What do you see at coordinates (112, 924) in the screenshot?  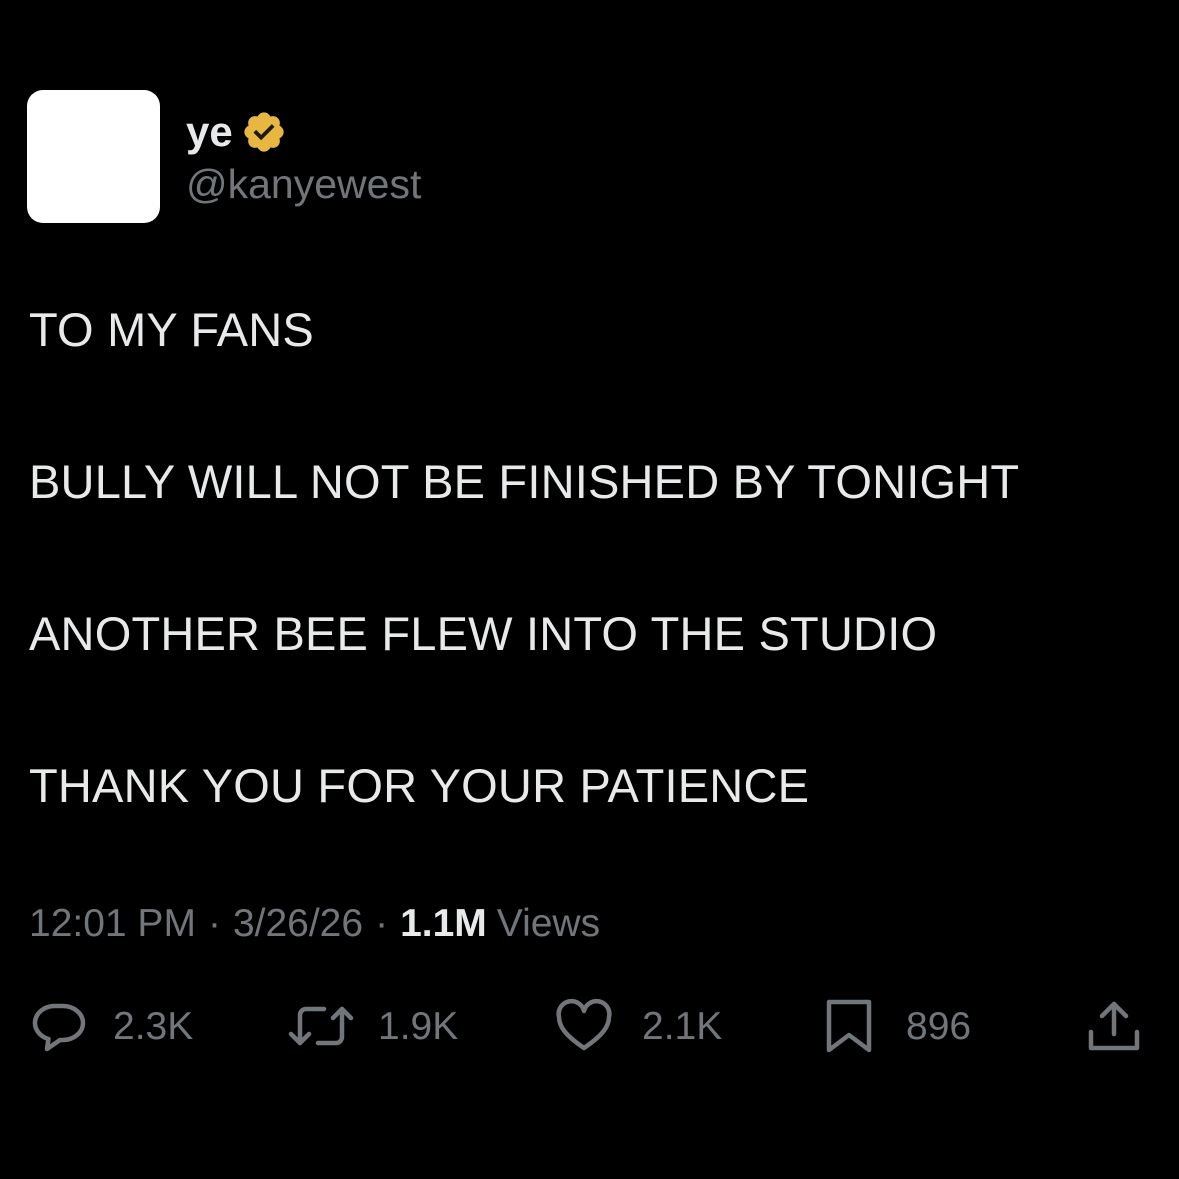 I see `tweet-time: 12:01 PM` at bounding box center [112, 924].